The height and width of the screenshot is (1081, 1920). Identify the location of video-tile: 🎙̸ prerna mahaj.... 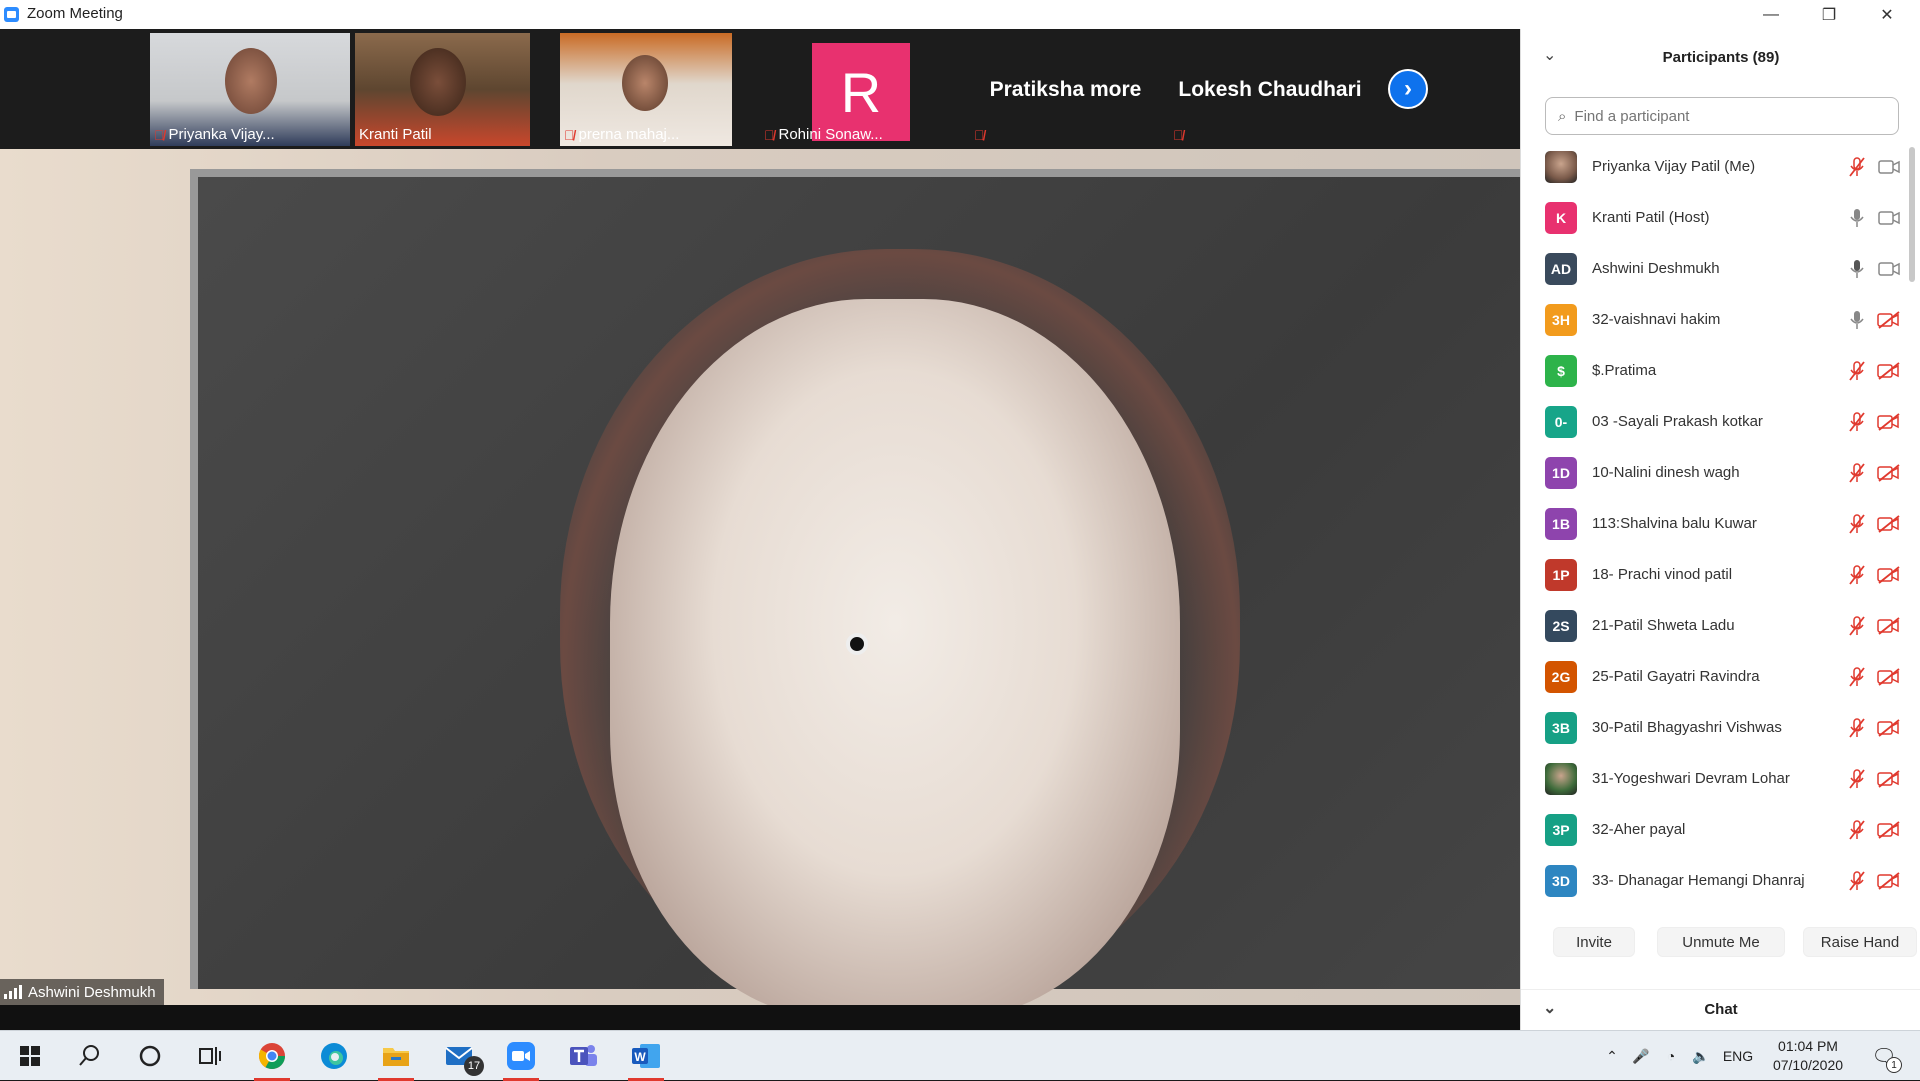
(646, 89).